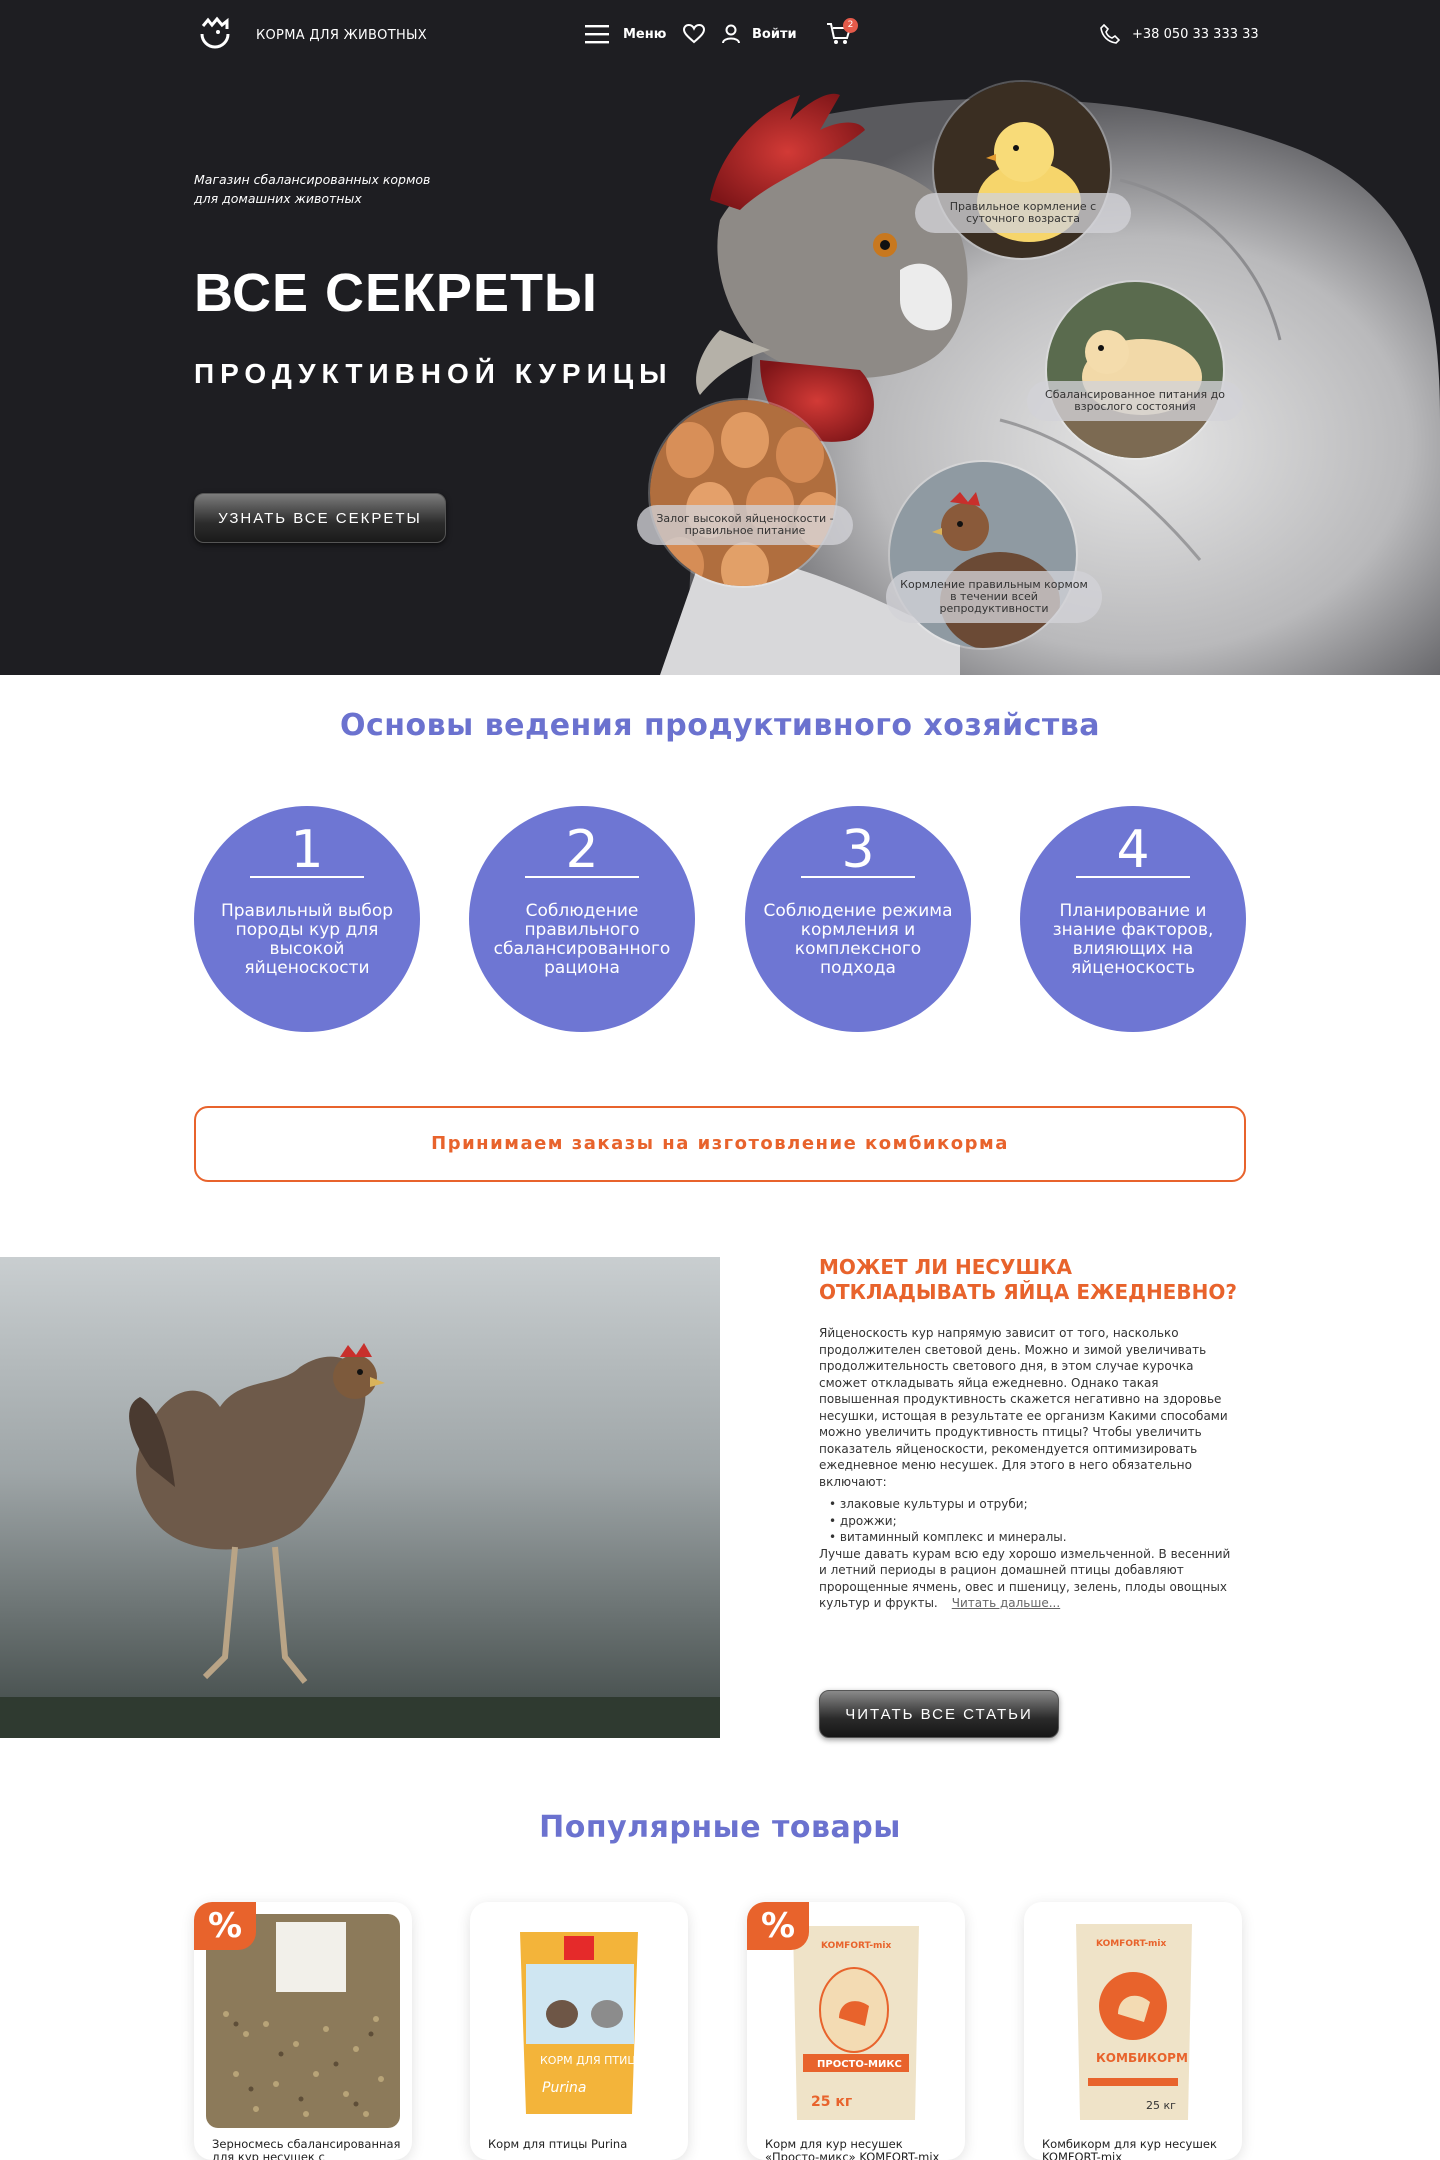 This screenshot has height=2160, width=1440. I want to click on menu-button: Меню, so click(625, 34).